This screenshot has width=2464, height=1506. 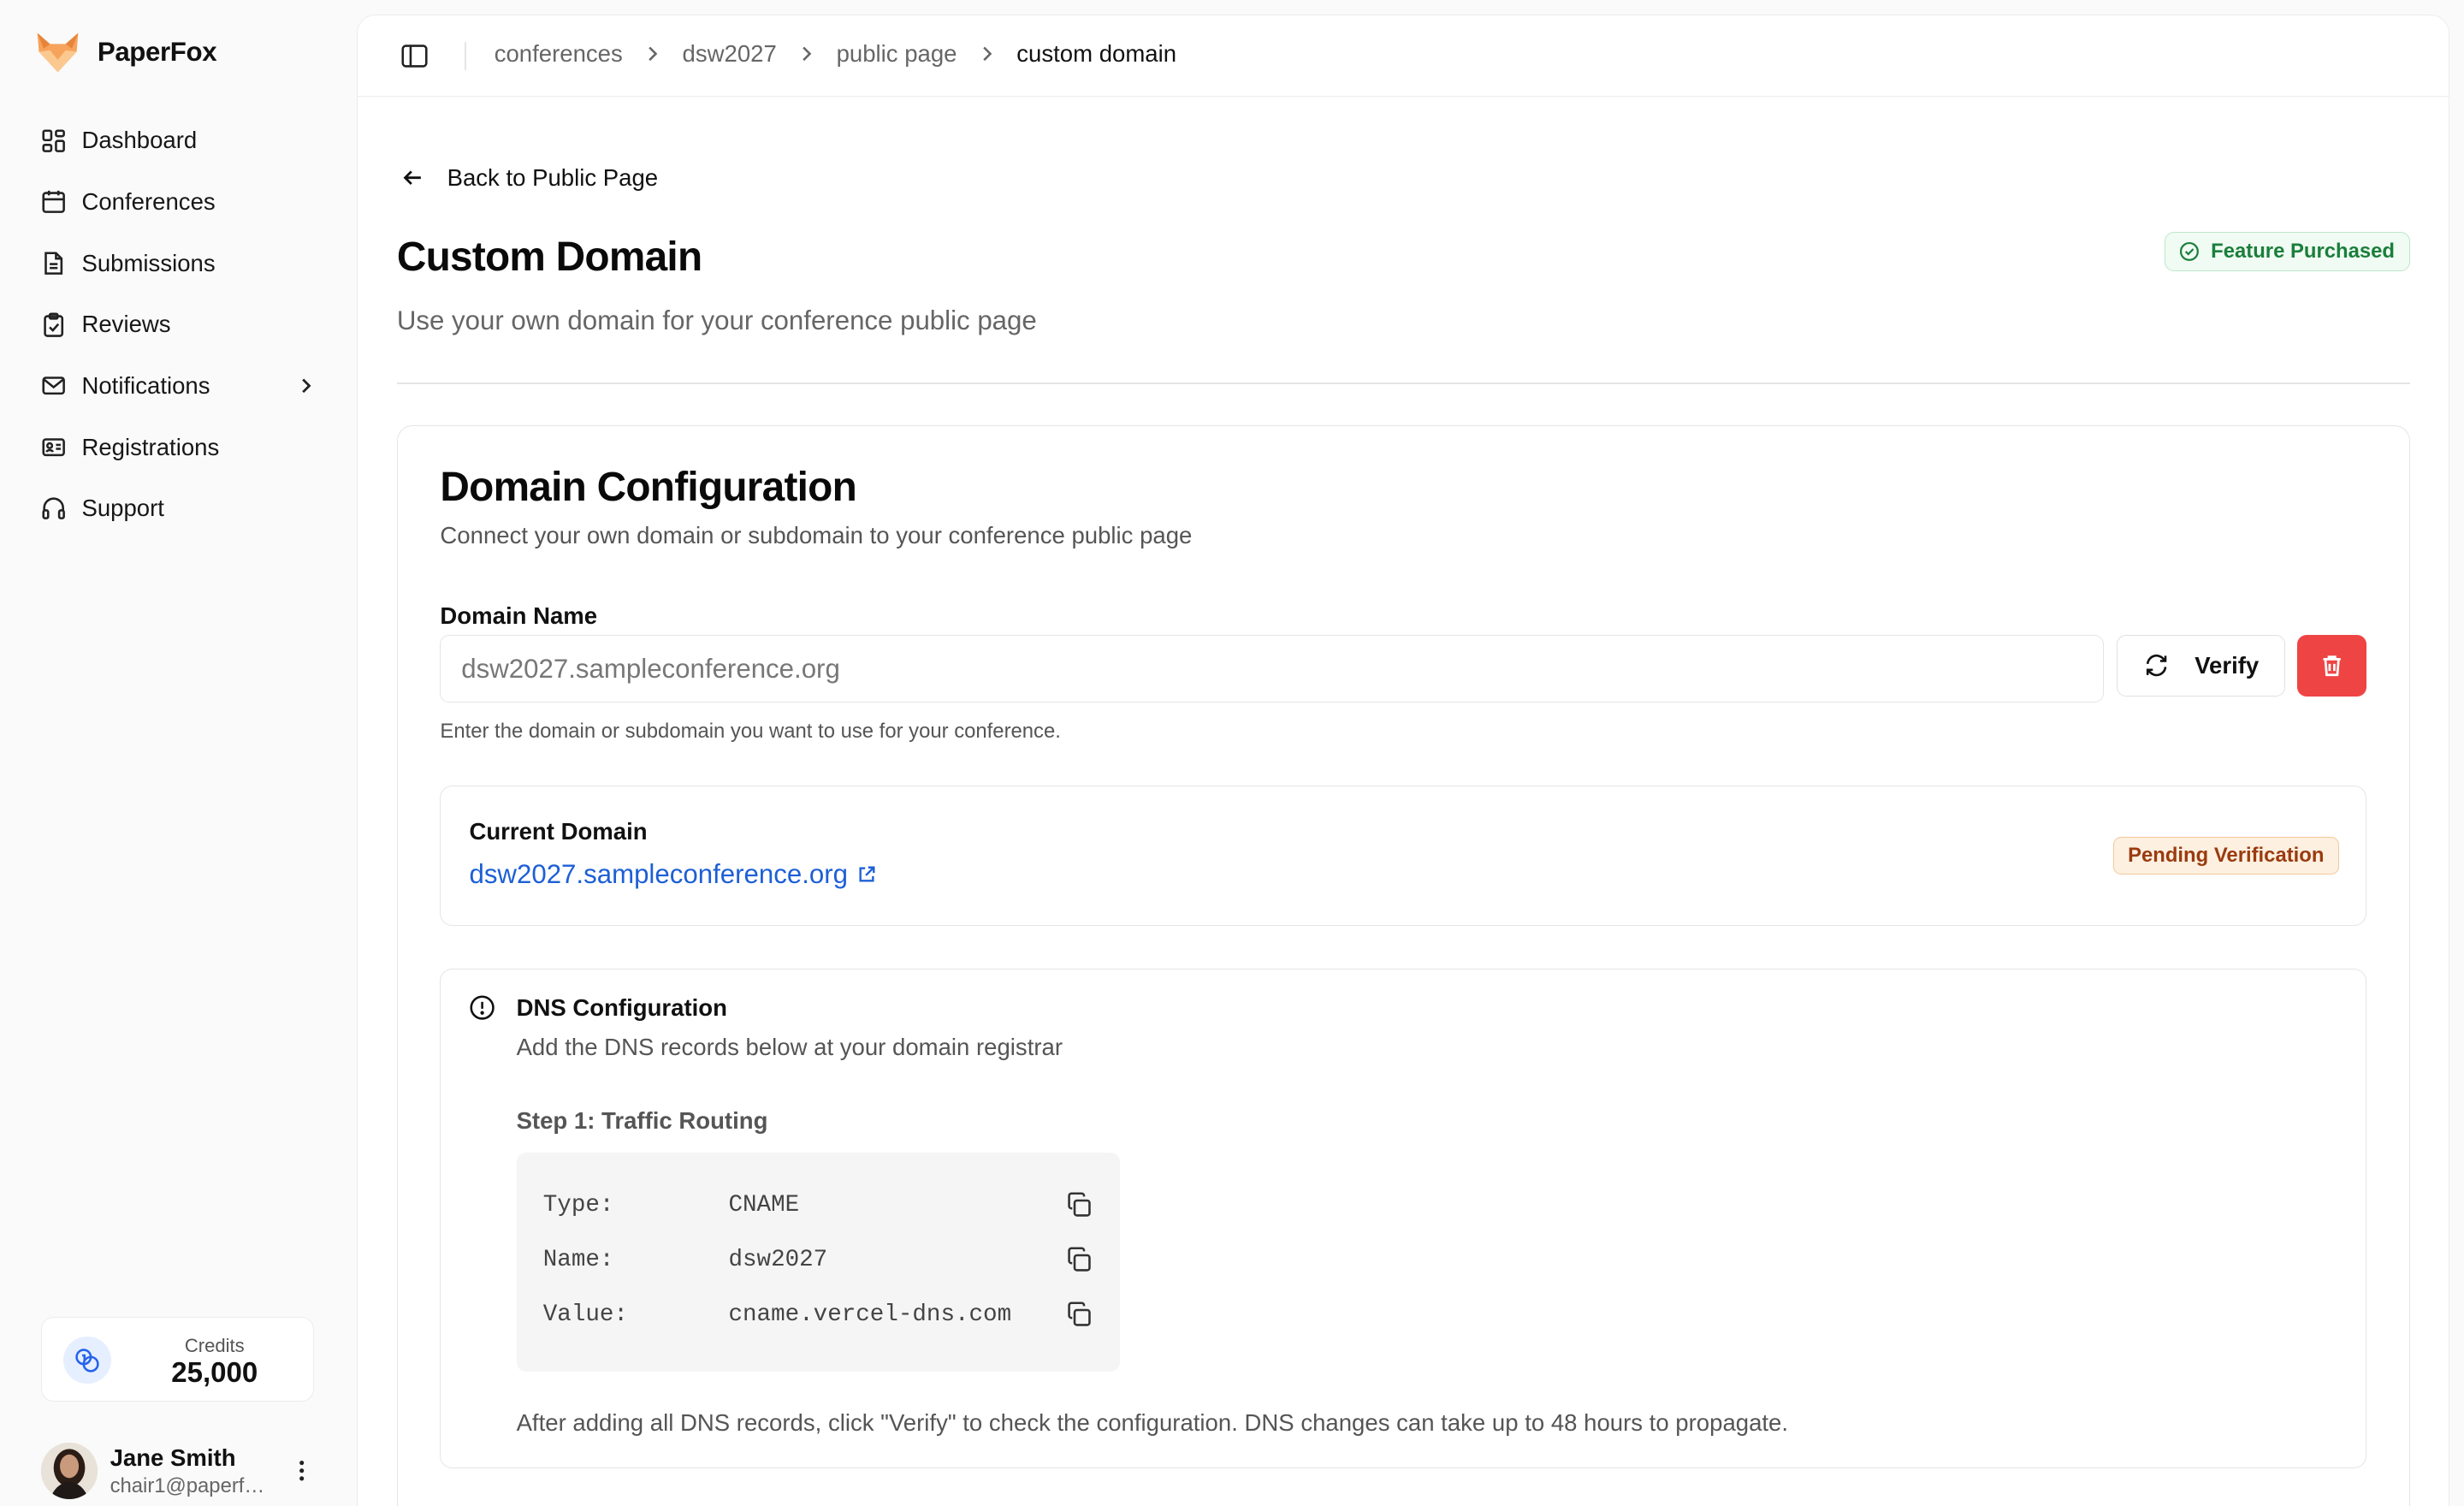 I want to click on alert-circle-icon, so click(x=482, y=1008).